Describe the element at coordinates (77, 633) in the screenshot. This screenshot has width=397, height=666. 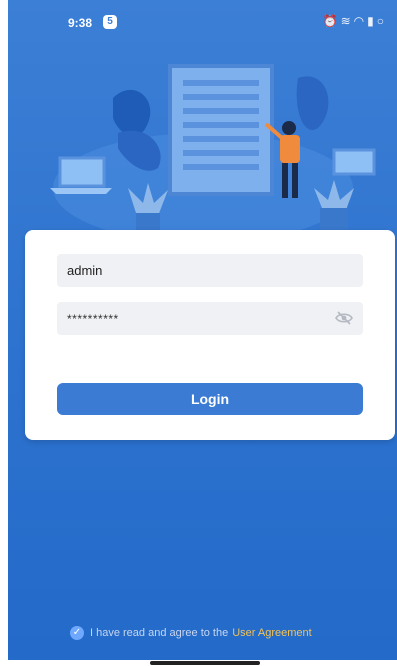
I see `checkbox-checked-icon: ✓` at that location.